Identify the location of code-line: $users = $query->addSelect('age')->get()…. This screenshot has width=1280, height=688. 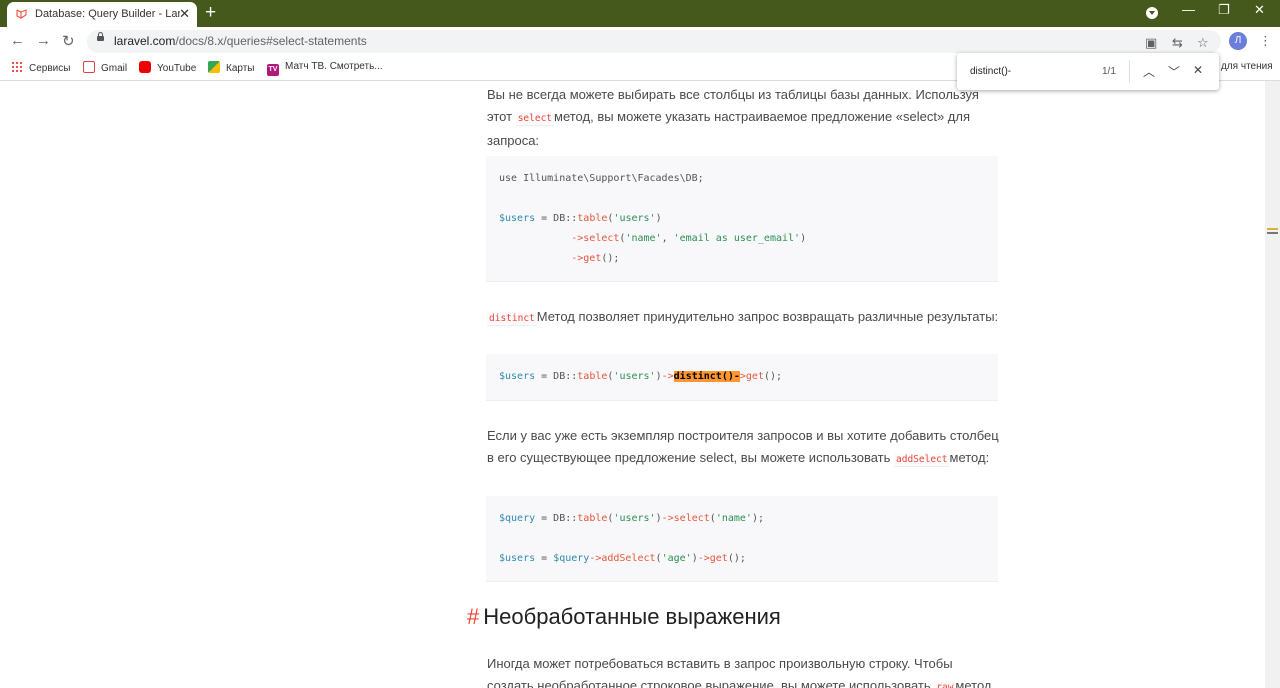
(622, 558).